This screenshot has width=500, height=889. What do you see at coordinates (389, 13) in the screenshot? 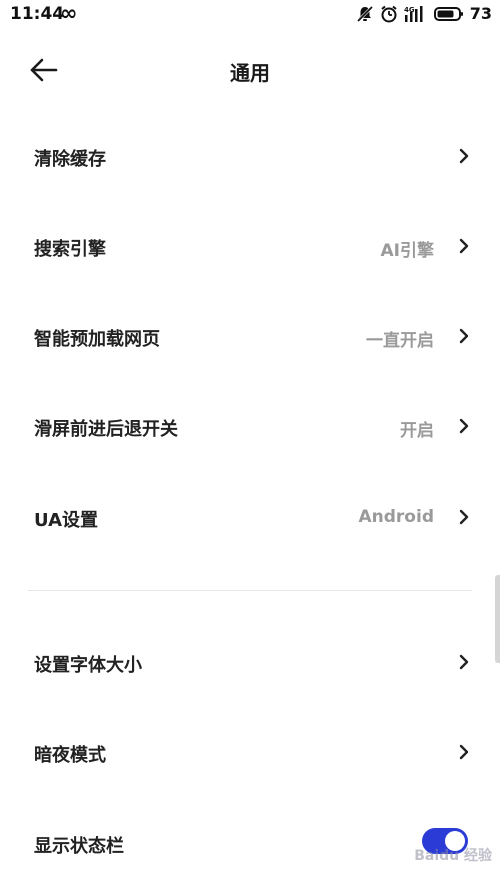
I see `alarm-clock-icon` at bounding box center [389, 13].